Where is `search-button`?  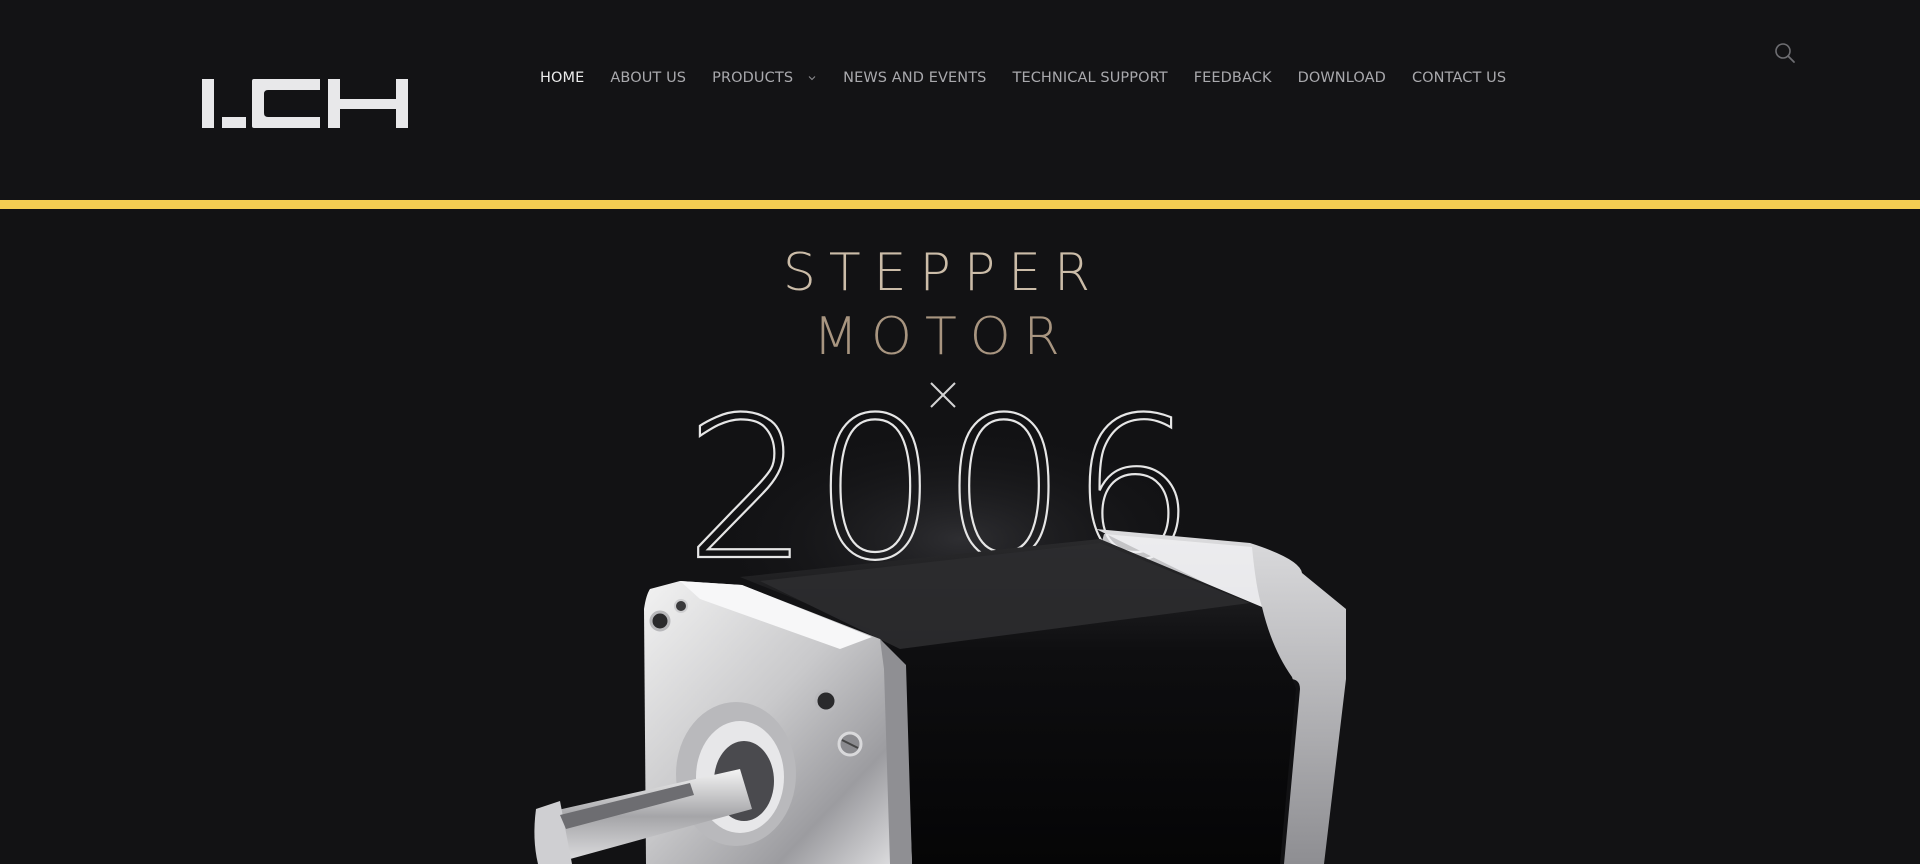
search-button is located at coordinates (1785, 53).